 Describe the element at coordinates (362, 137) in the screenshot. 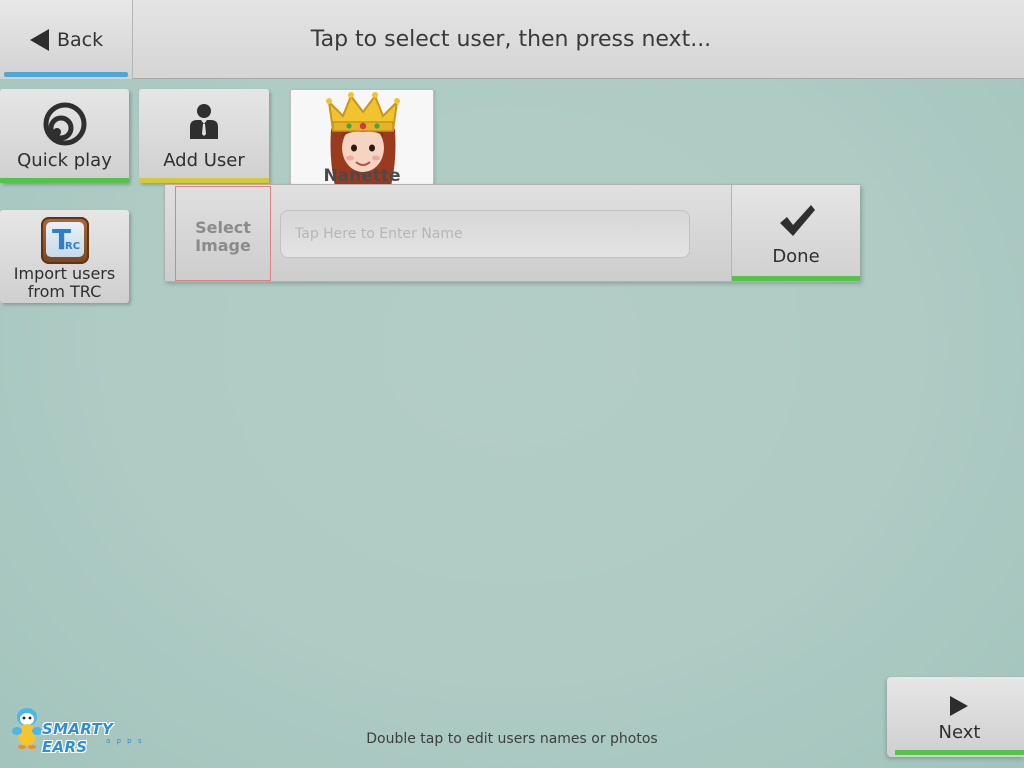

I see `user-card: Nanette` at that location.